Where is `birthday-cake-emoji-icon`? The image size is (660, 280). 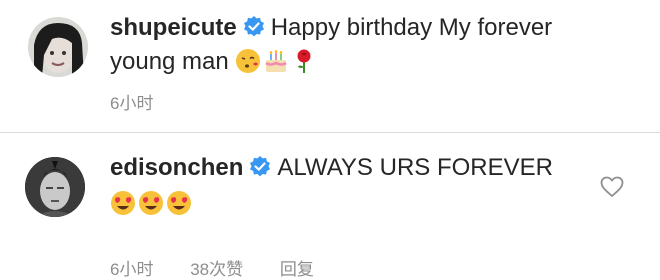 birthday-cake-emoji-icon is located at coordinates (276, 61).